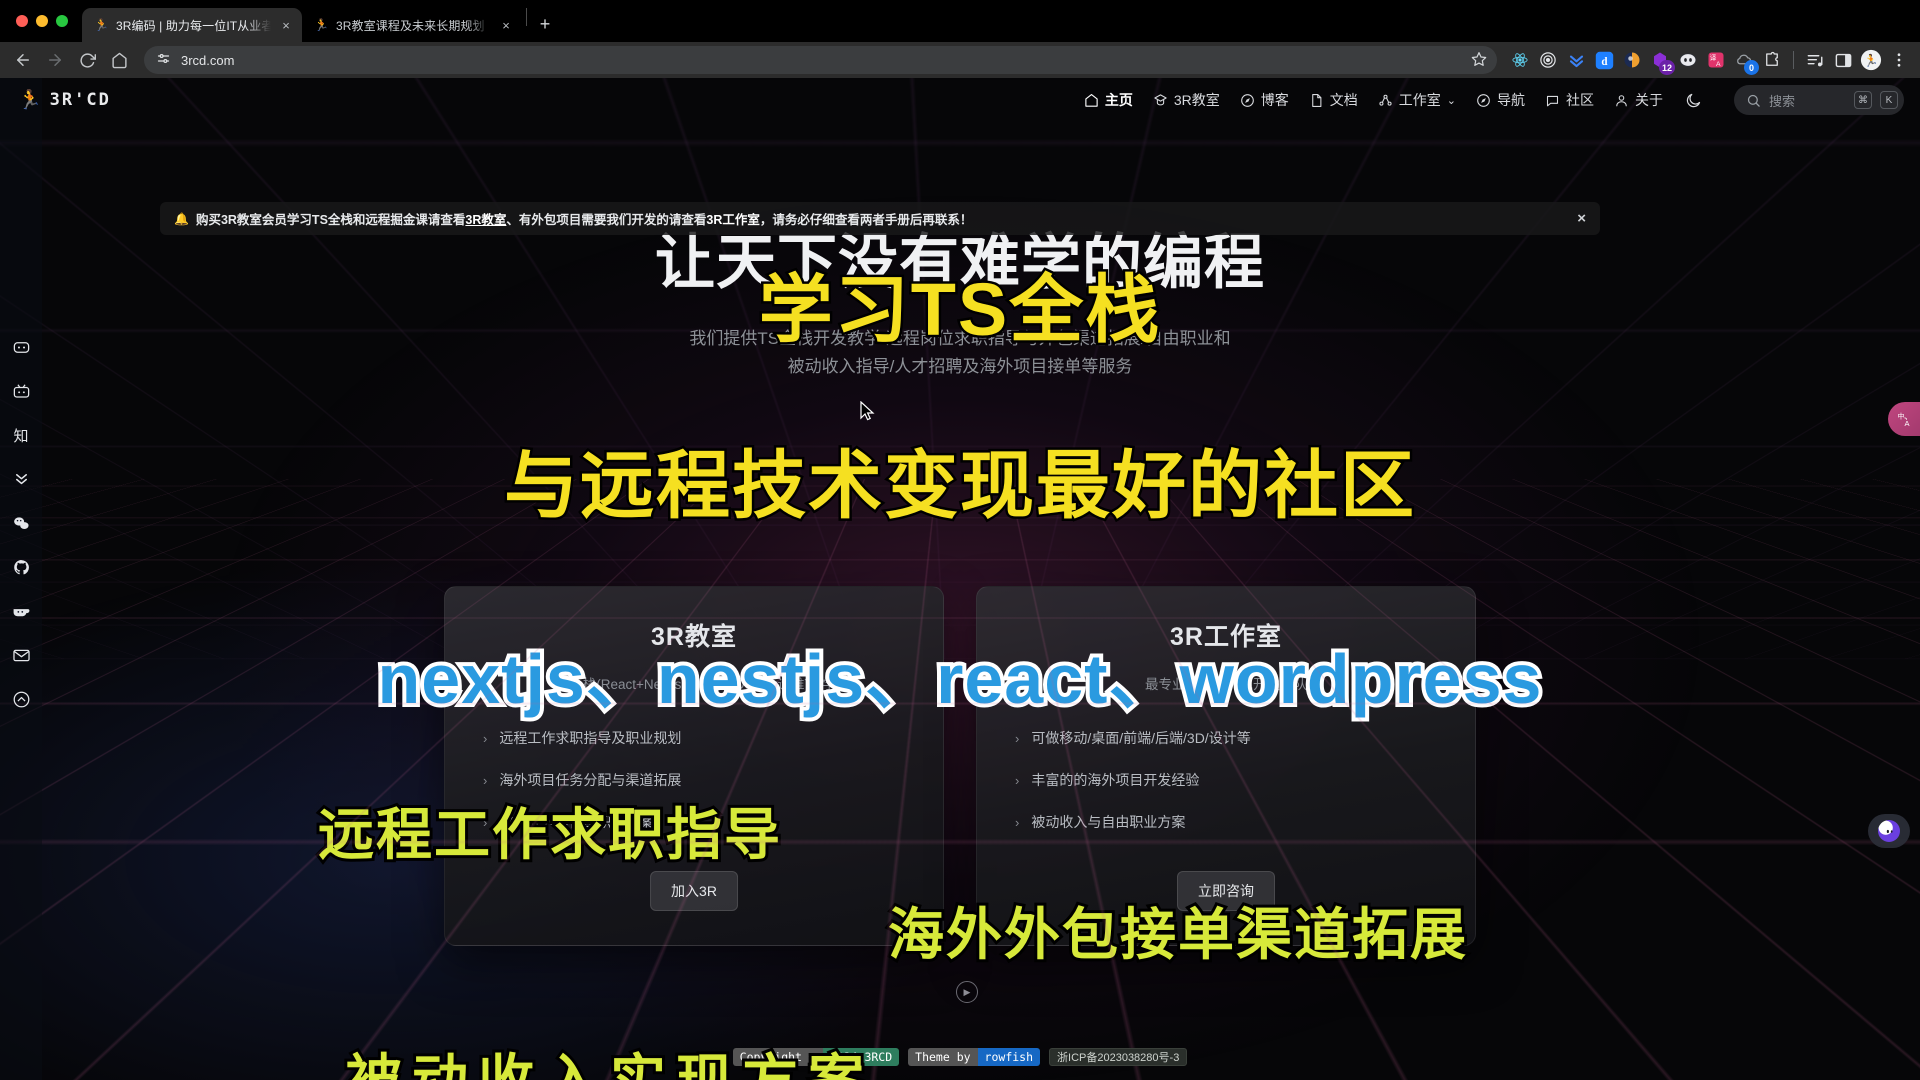 This screenshot has height=1080, width=1920. Describe the element at coordinates (21, 523) in the screenshot. I see `wechat-icon` at that location.